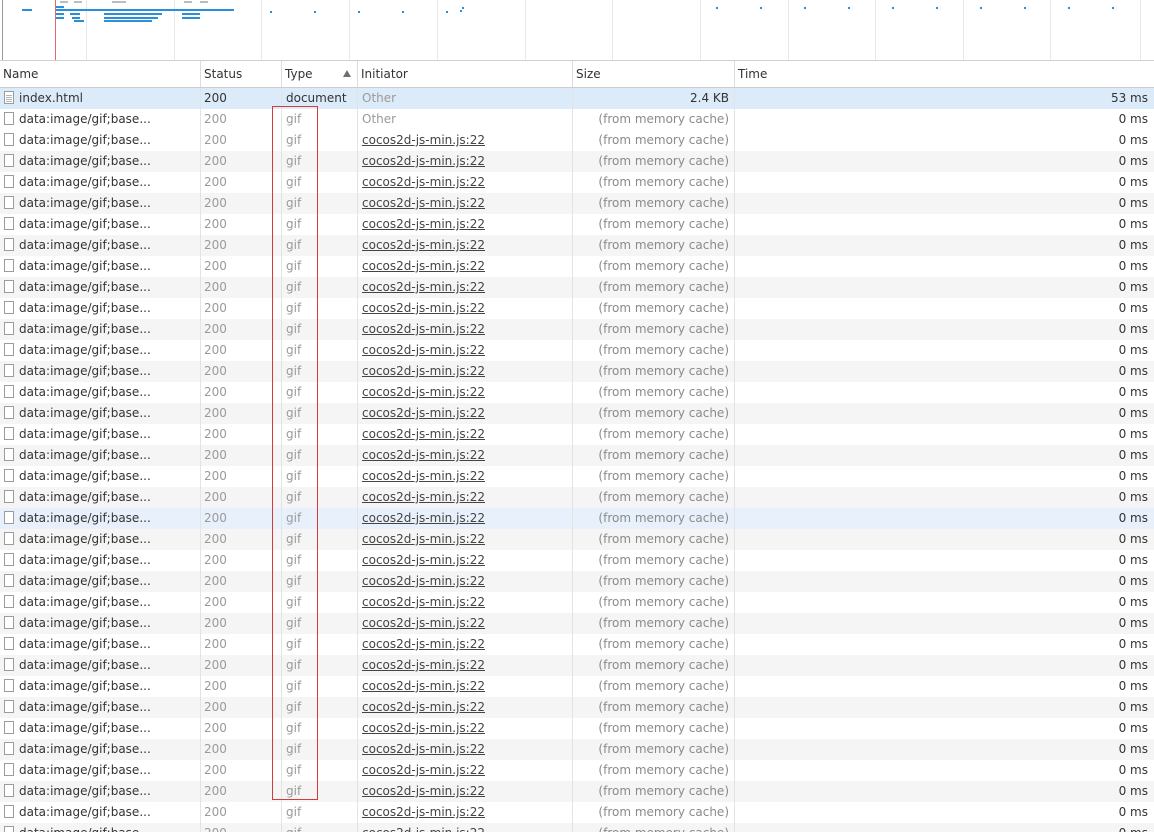 This screenshot has height=832, width=1154. I want to click on network-overview, so click(577, 30).